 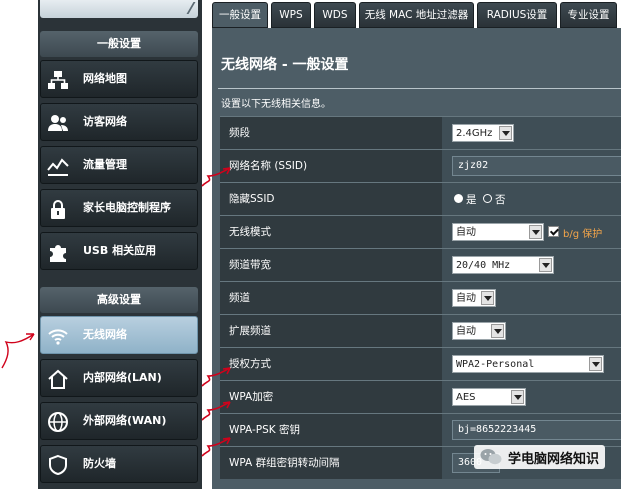 I want to click on auth-method-select: WPA2-Personal, so click(x=528, y=364).